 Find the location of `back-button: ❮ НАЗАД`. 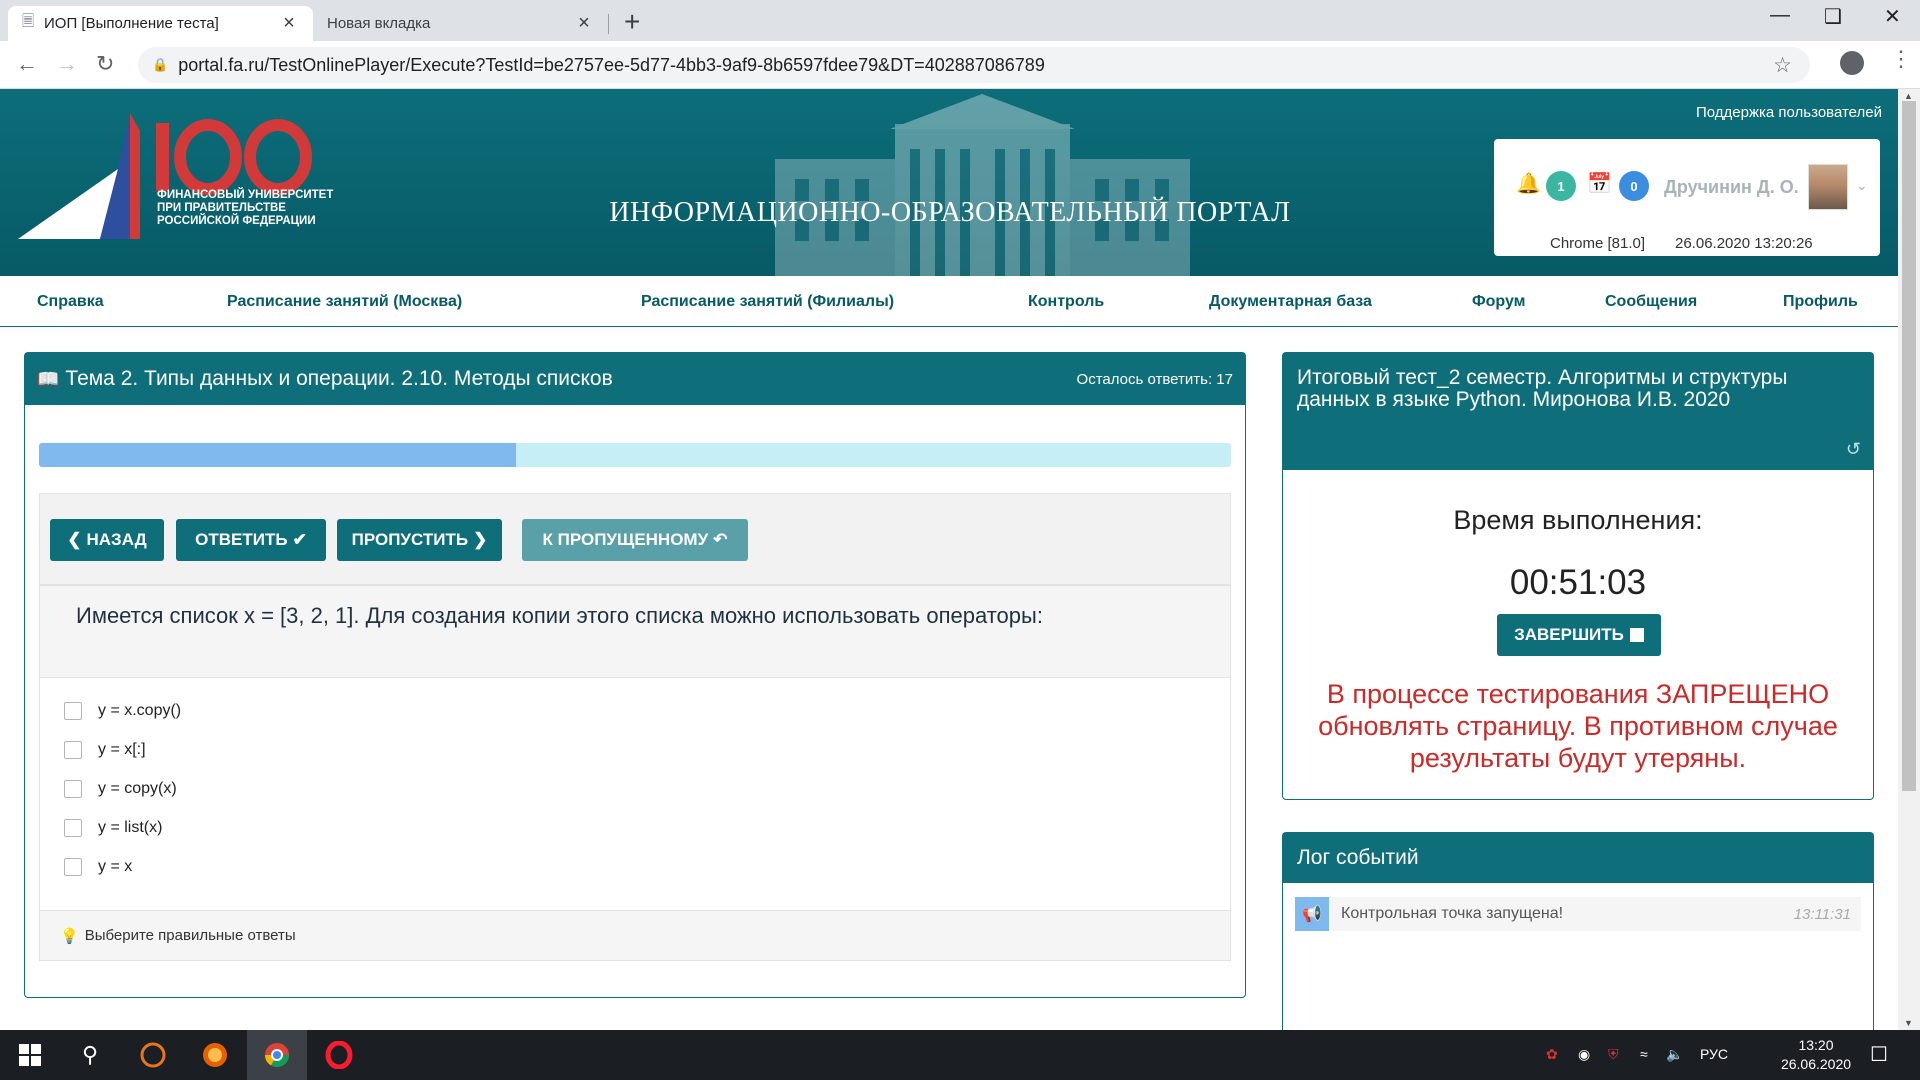

back-button: ❮ НАЗАД is located at coordinates (107, 540).